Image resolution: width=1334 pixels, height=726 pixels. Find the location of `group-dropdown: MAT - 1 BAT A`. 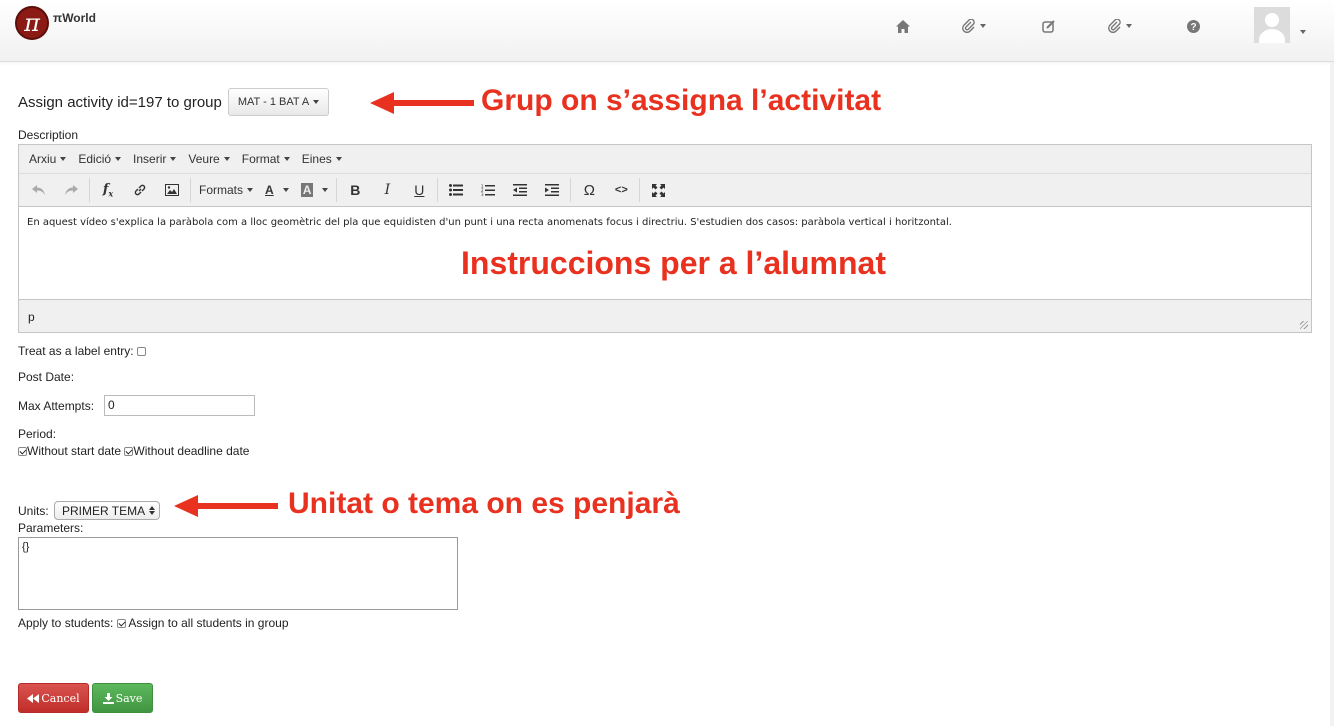

group-dropdown: MAT - 1 BAT A is located at coordinates (278, 102).